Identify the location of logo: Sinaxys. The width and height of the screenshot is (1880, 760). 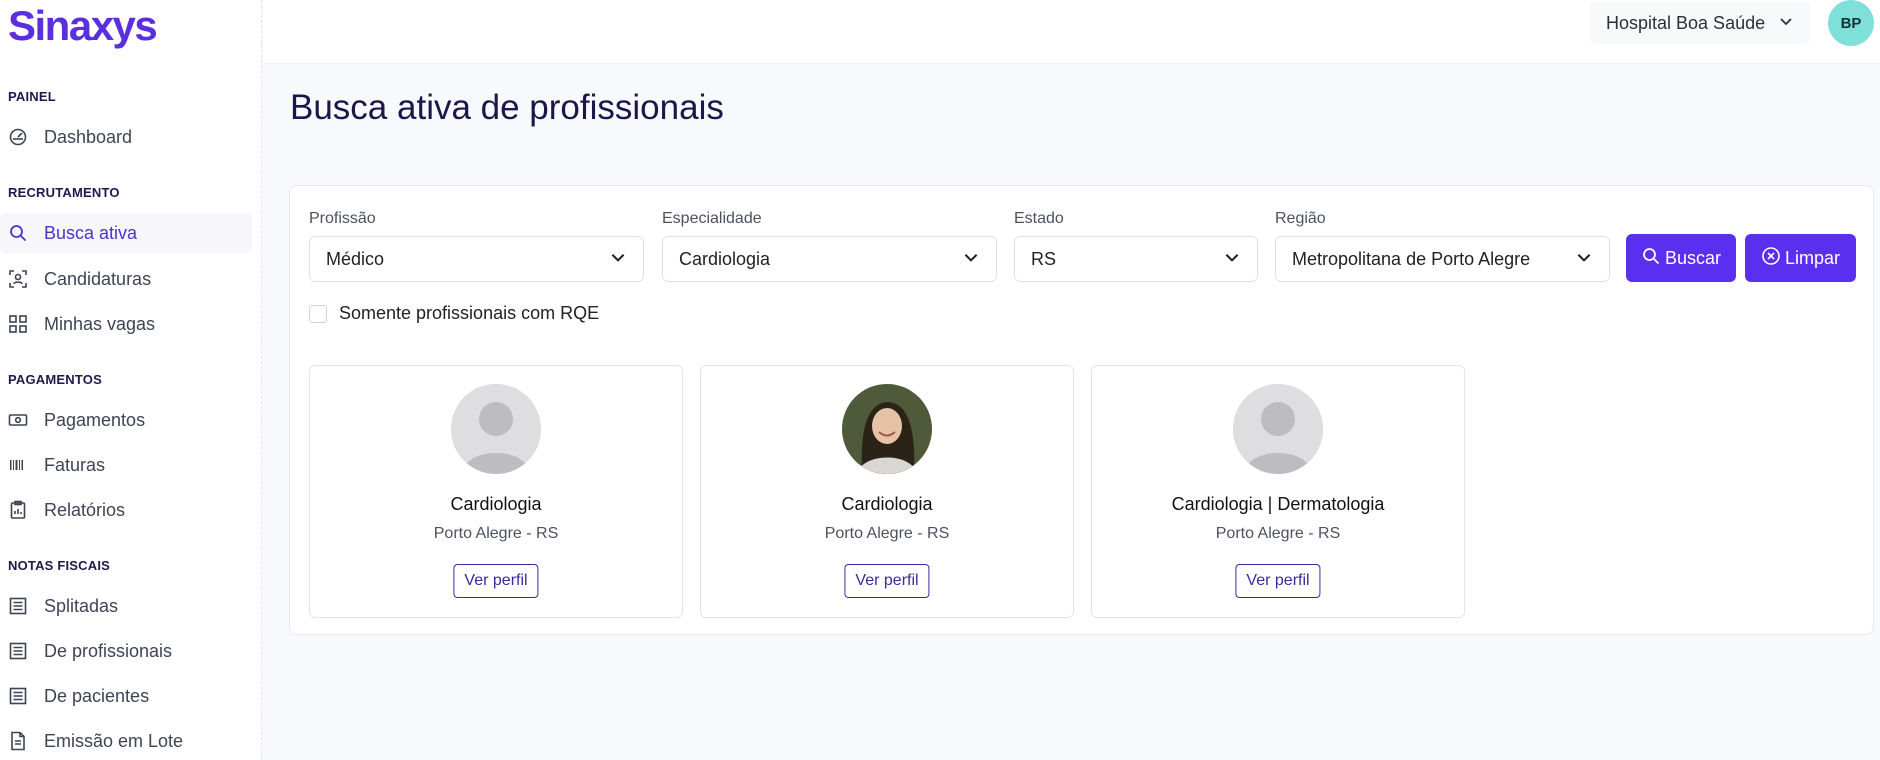
(83, 26).